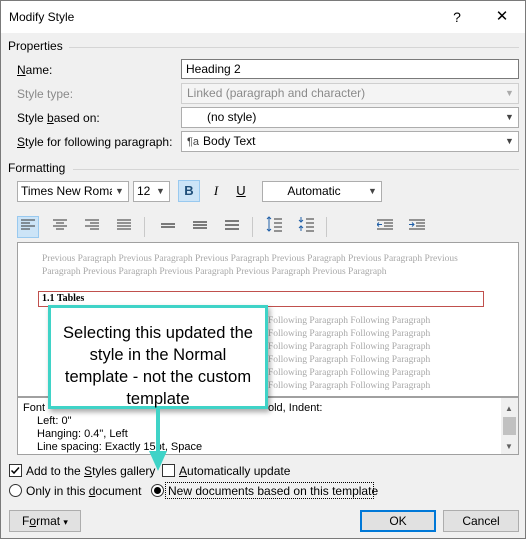  Describe the element at coordinates (384, 224) in the screenshot. I see `decrease-indent-icon` at that location.